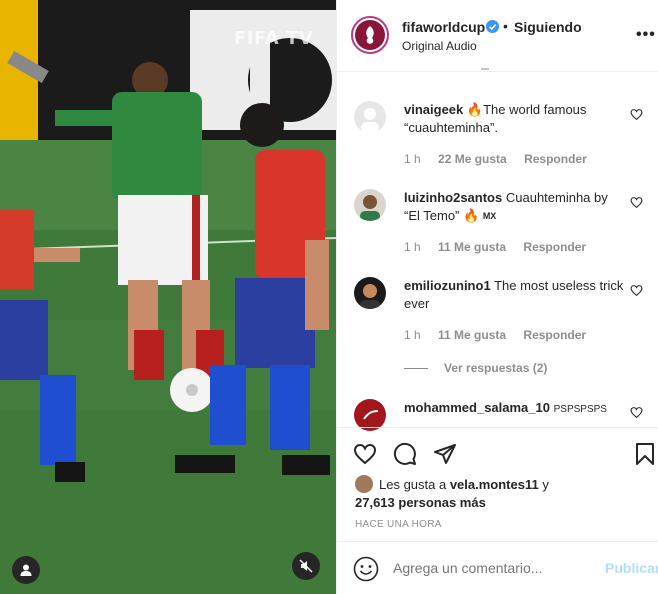 This screenshot has height=594, width=658. What do you see at coordinates (452, 503) in the screenshot?
I see `likes-count: 27,613 personas más` at bounding box center [452, 503].